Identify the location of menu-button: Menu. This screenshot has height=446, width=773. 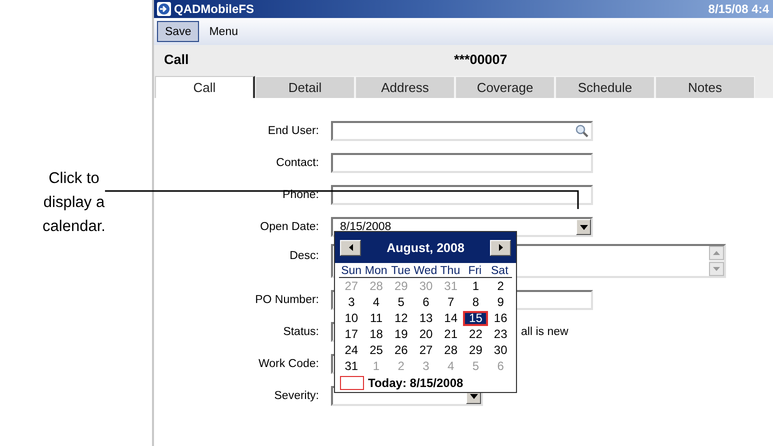
(223, 32).